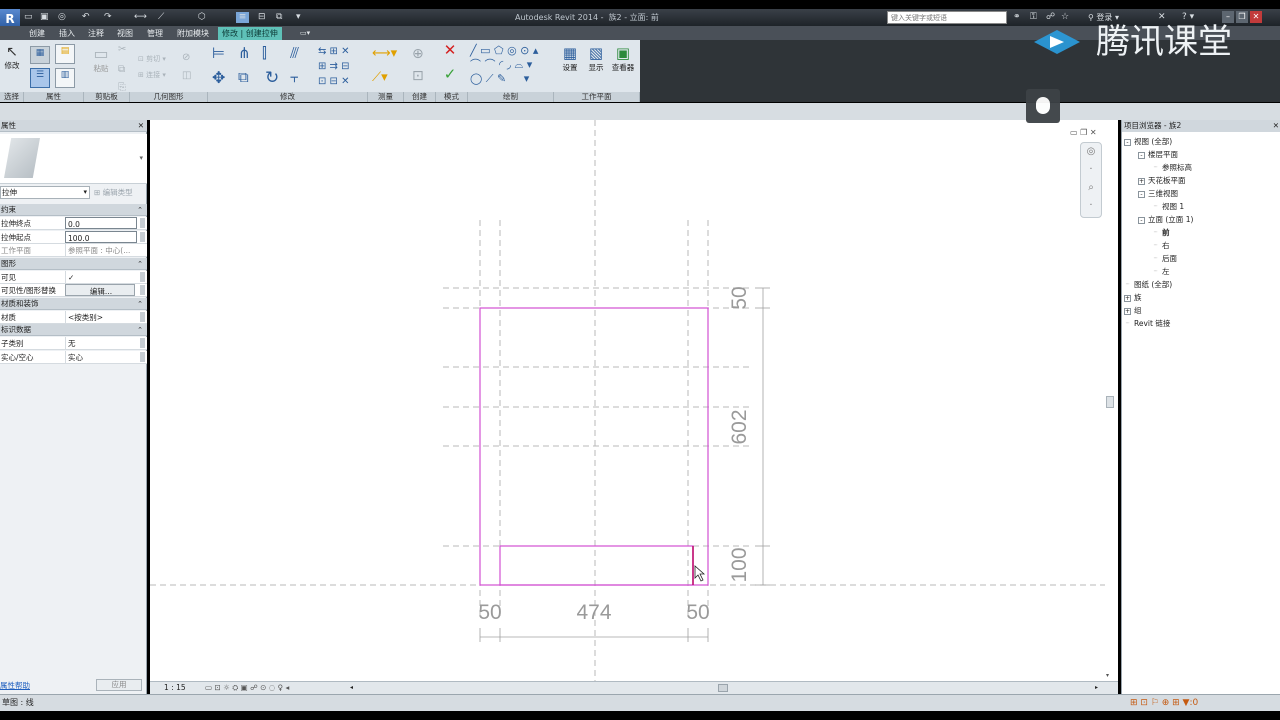  Describe the element at coordinates (947, 17) in the screenshot. I see `search-input: 键入关键字或短语` at that location.